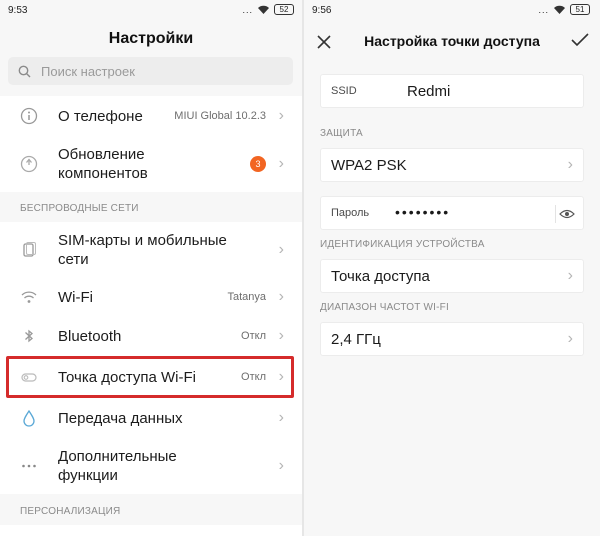 The height and width of the screenshot is (536, 600). Describe the element at coordinates (452, 276) in the screenshot. I see `device-id-select: Точка доступа ›` at that location.